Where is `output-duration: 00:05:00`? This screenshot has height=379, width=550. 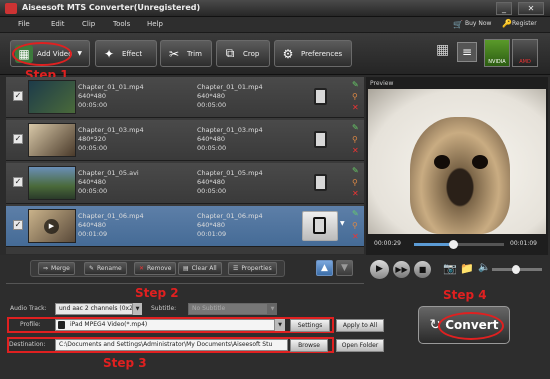
output-duration: 00:05:00 is located at coordinates (212, 105).